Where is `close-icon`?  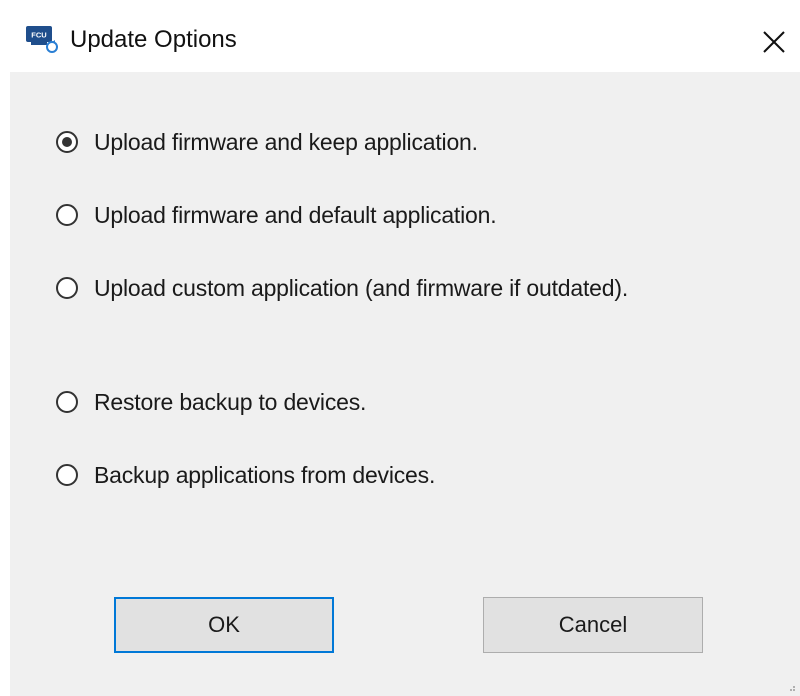
close-icon is located at coordinates (774, 42).